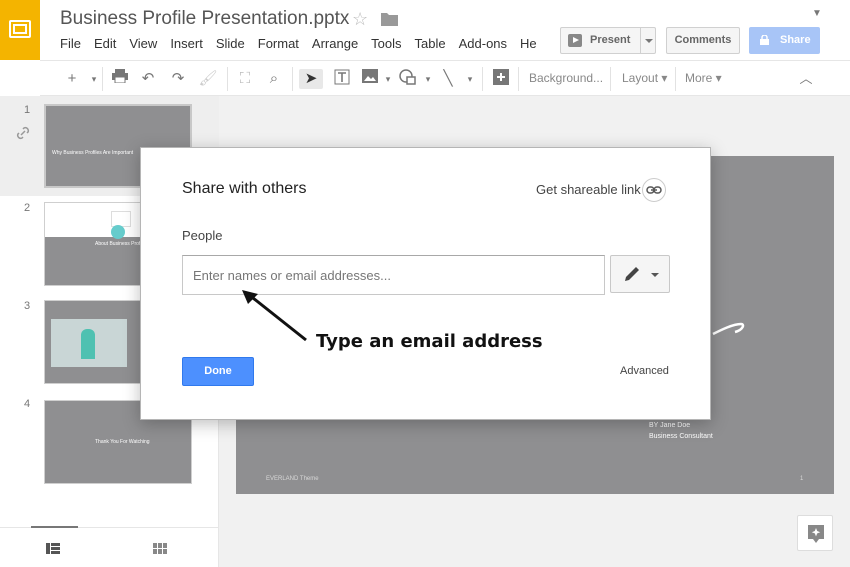 The width and height of the screenshot is (850, 567). Describe the element at coordinates (121, 219) in the screenshot. I see `slide-thumb-box` at that location.